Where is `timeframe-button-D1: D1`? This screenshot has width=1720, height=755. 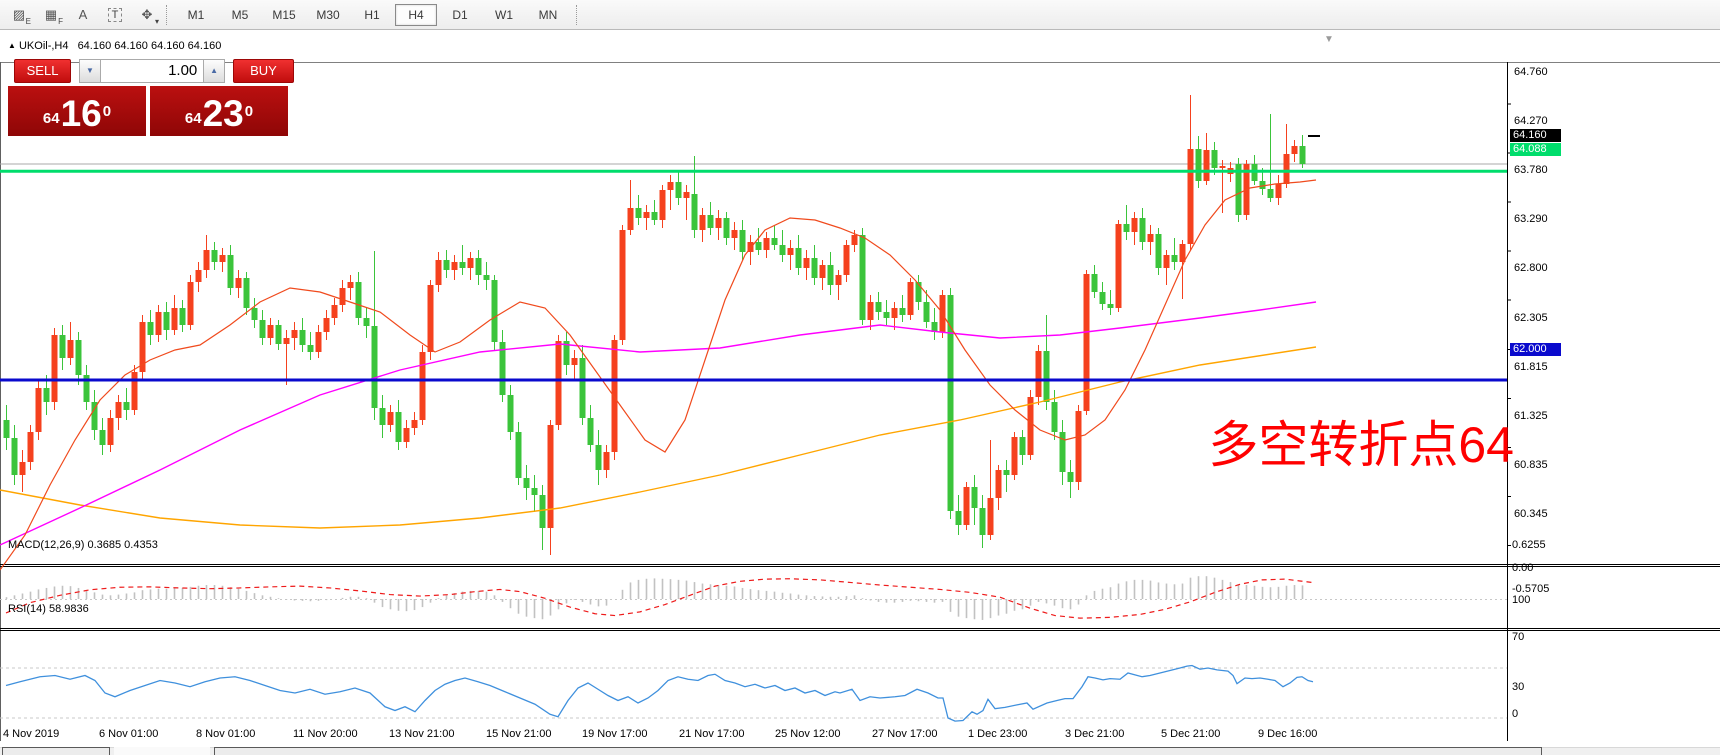
timeframe-button-D1: D1 is located at coordinates (460, 15).